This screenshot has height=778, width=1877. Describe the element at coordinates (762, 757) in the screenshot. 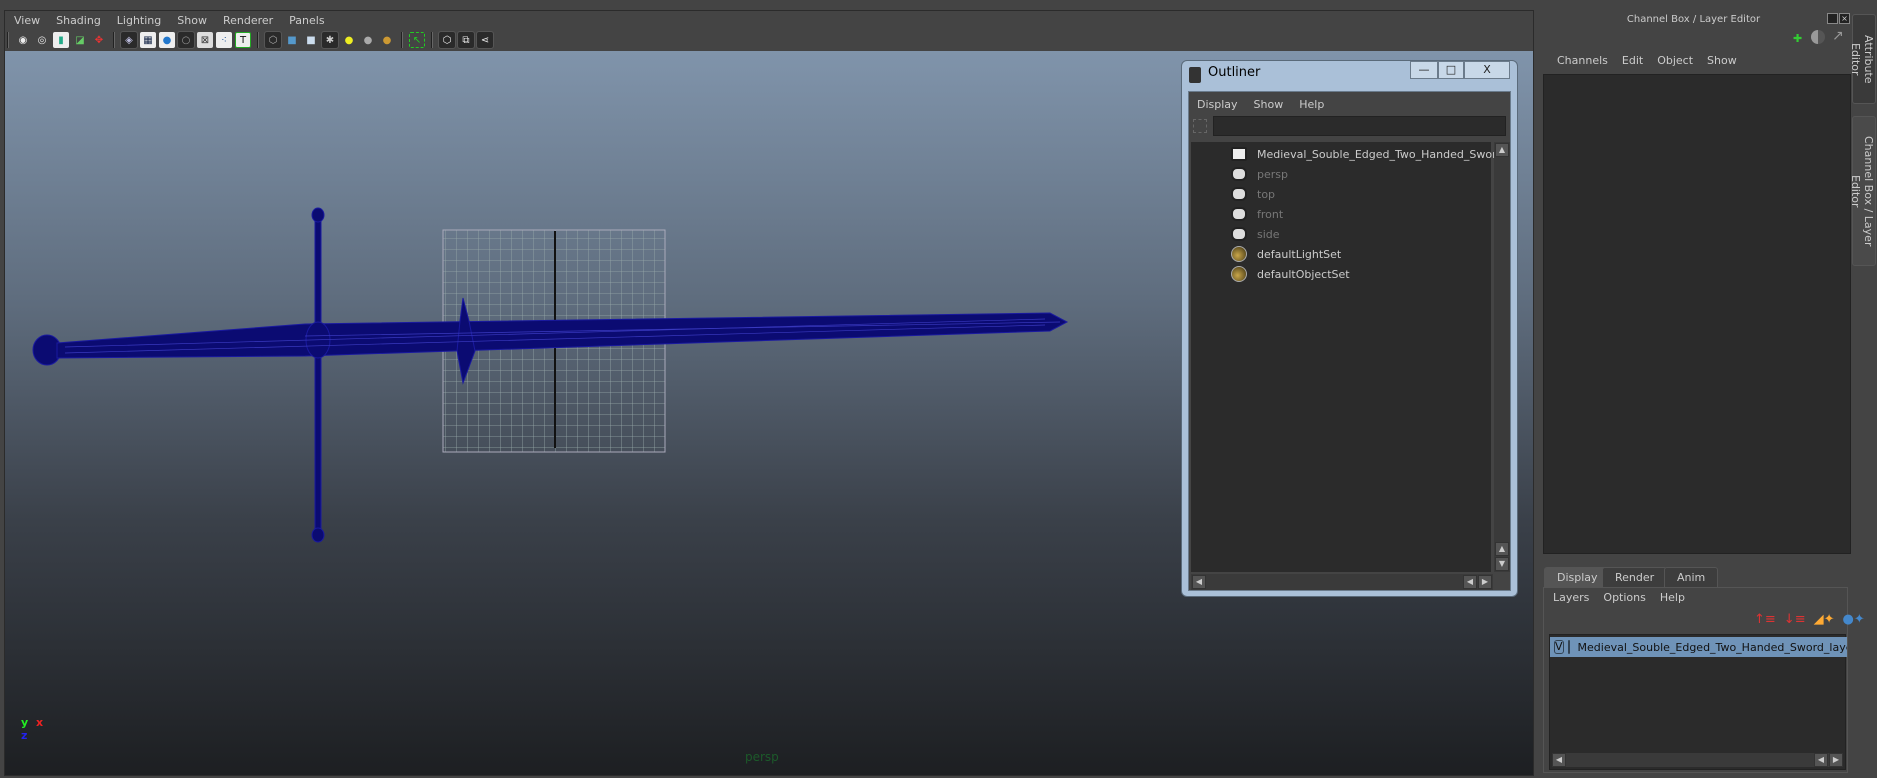

I see `camera-label: persp` at that location.